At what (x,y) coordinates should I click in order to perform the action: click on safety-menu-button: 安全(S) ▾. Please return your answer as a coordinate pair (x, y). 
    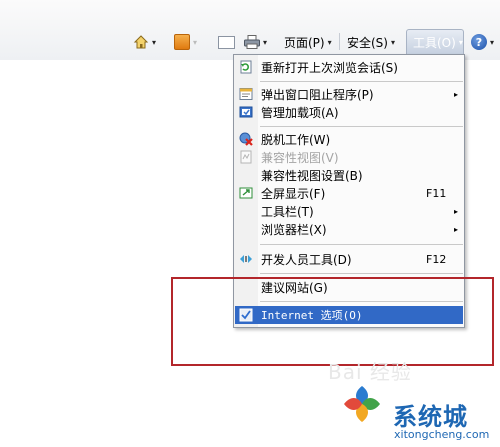
    Looking at the image, I should click on (371, 42).